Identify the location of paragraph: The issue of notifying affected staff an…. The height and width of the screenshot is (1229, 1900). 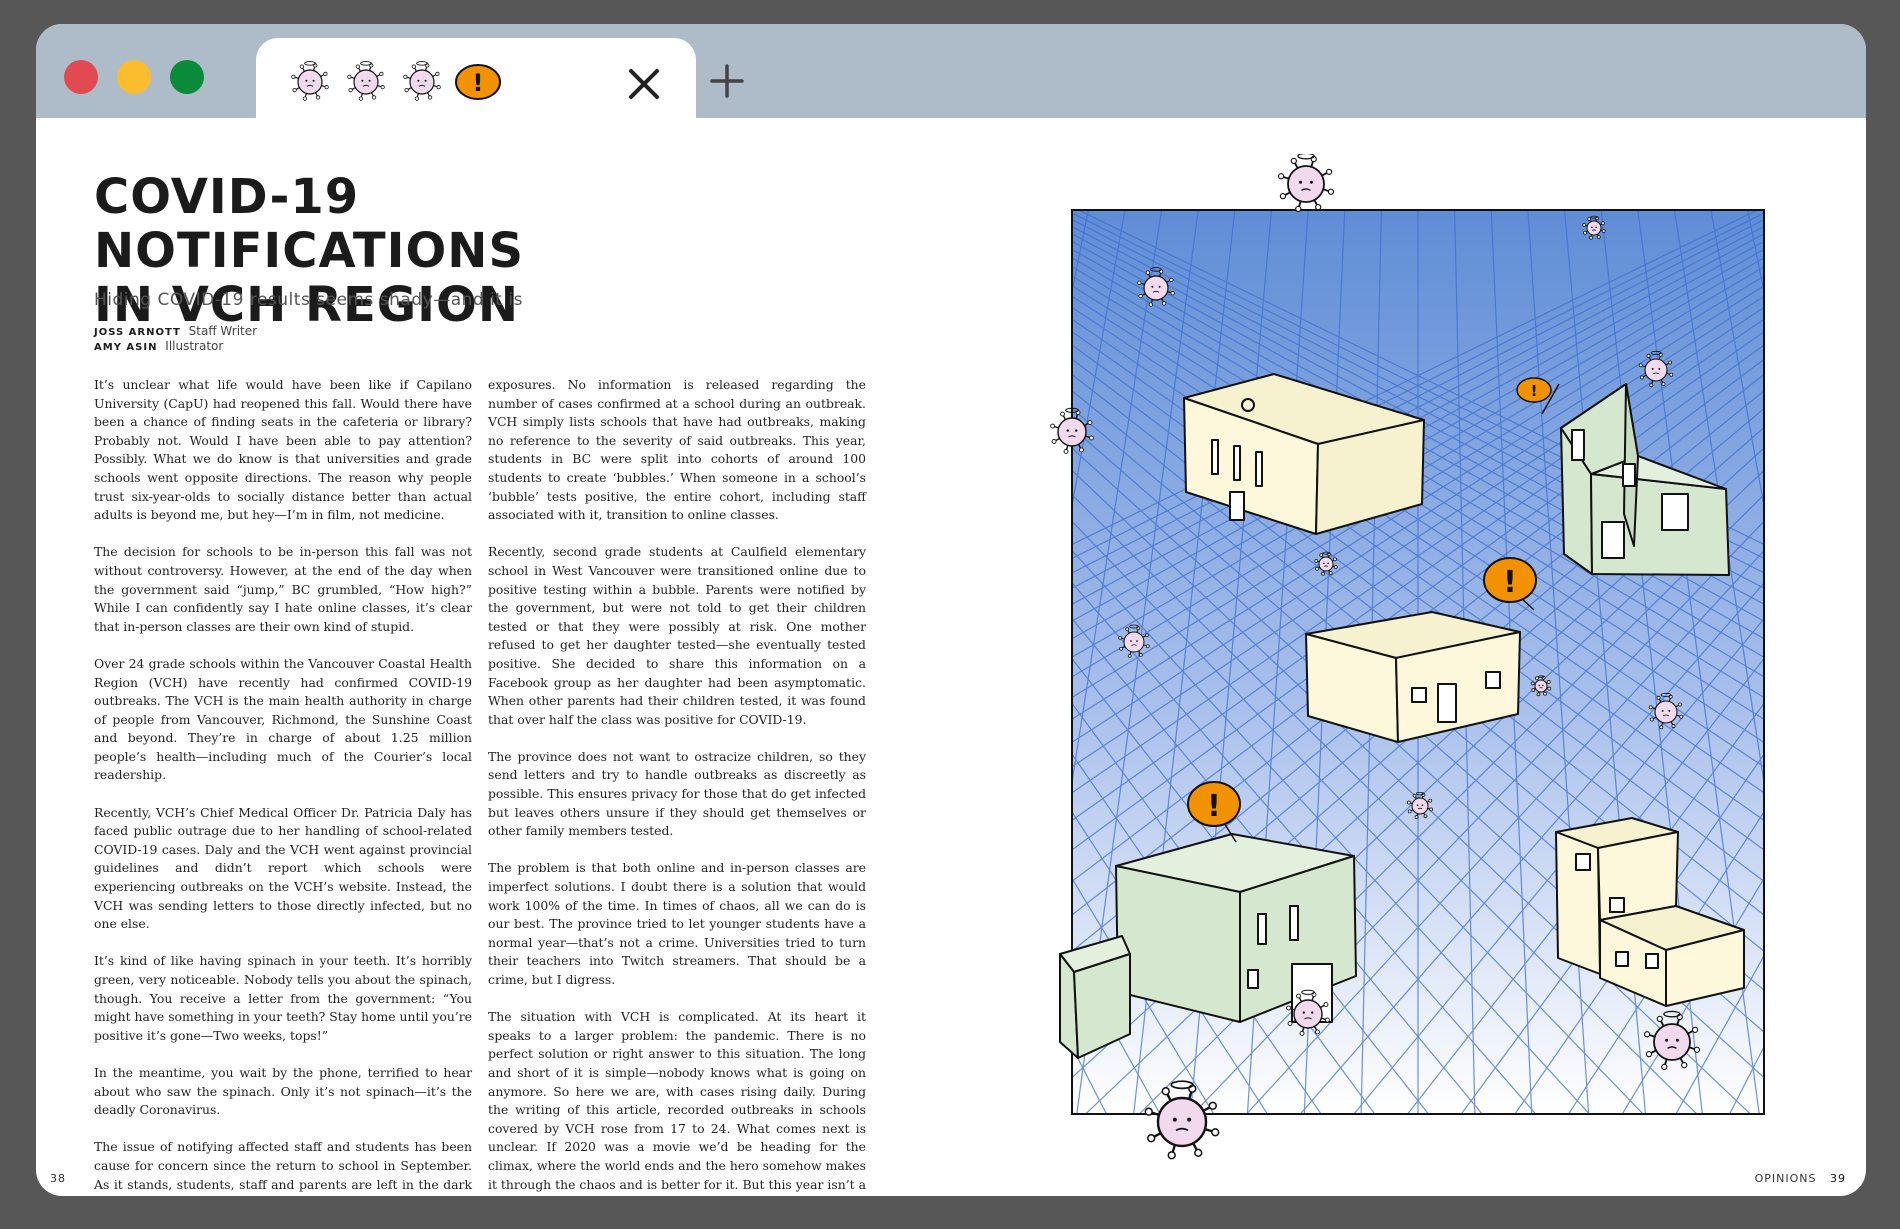
(283, 1167).